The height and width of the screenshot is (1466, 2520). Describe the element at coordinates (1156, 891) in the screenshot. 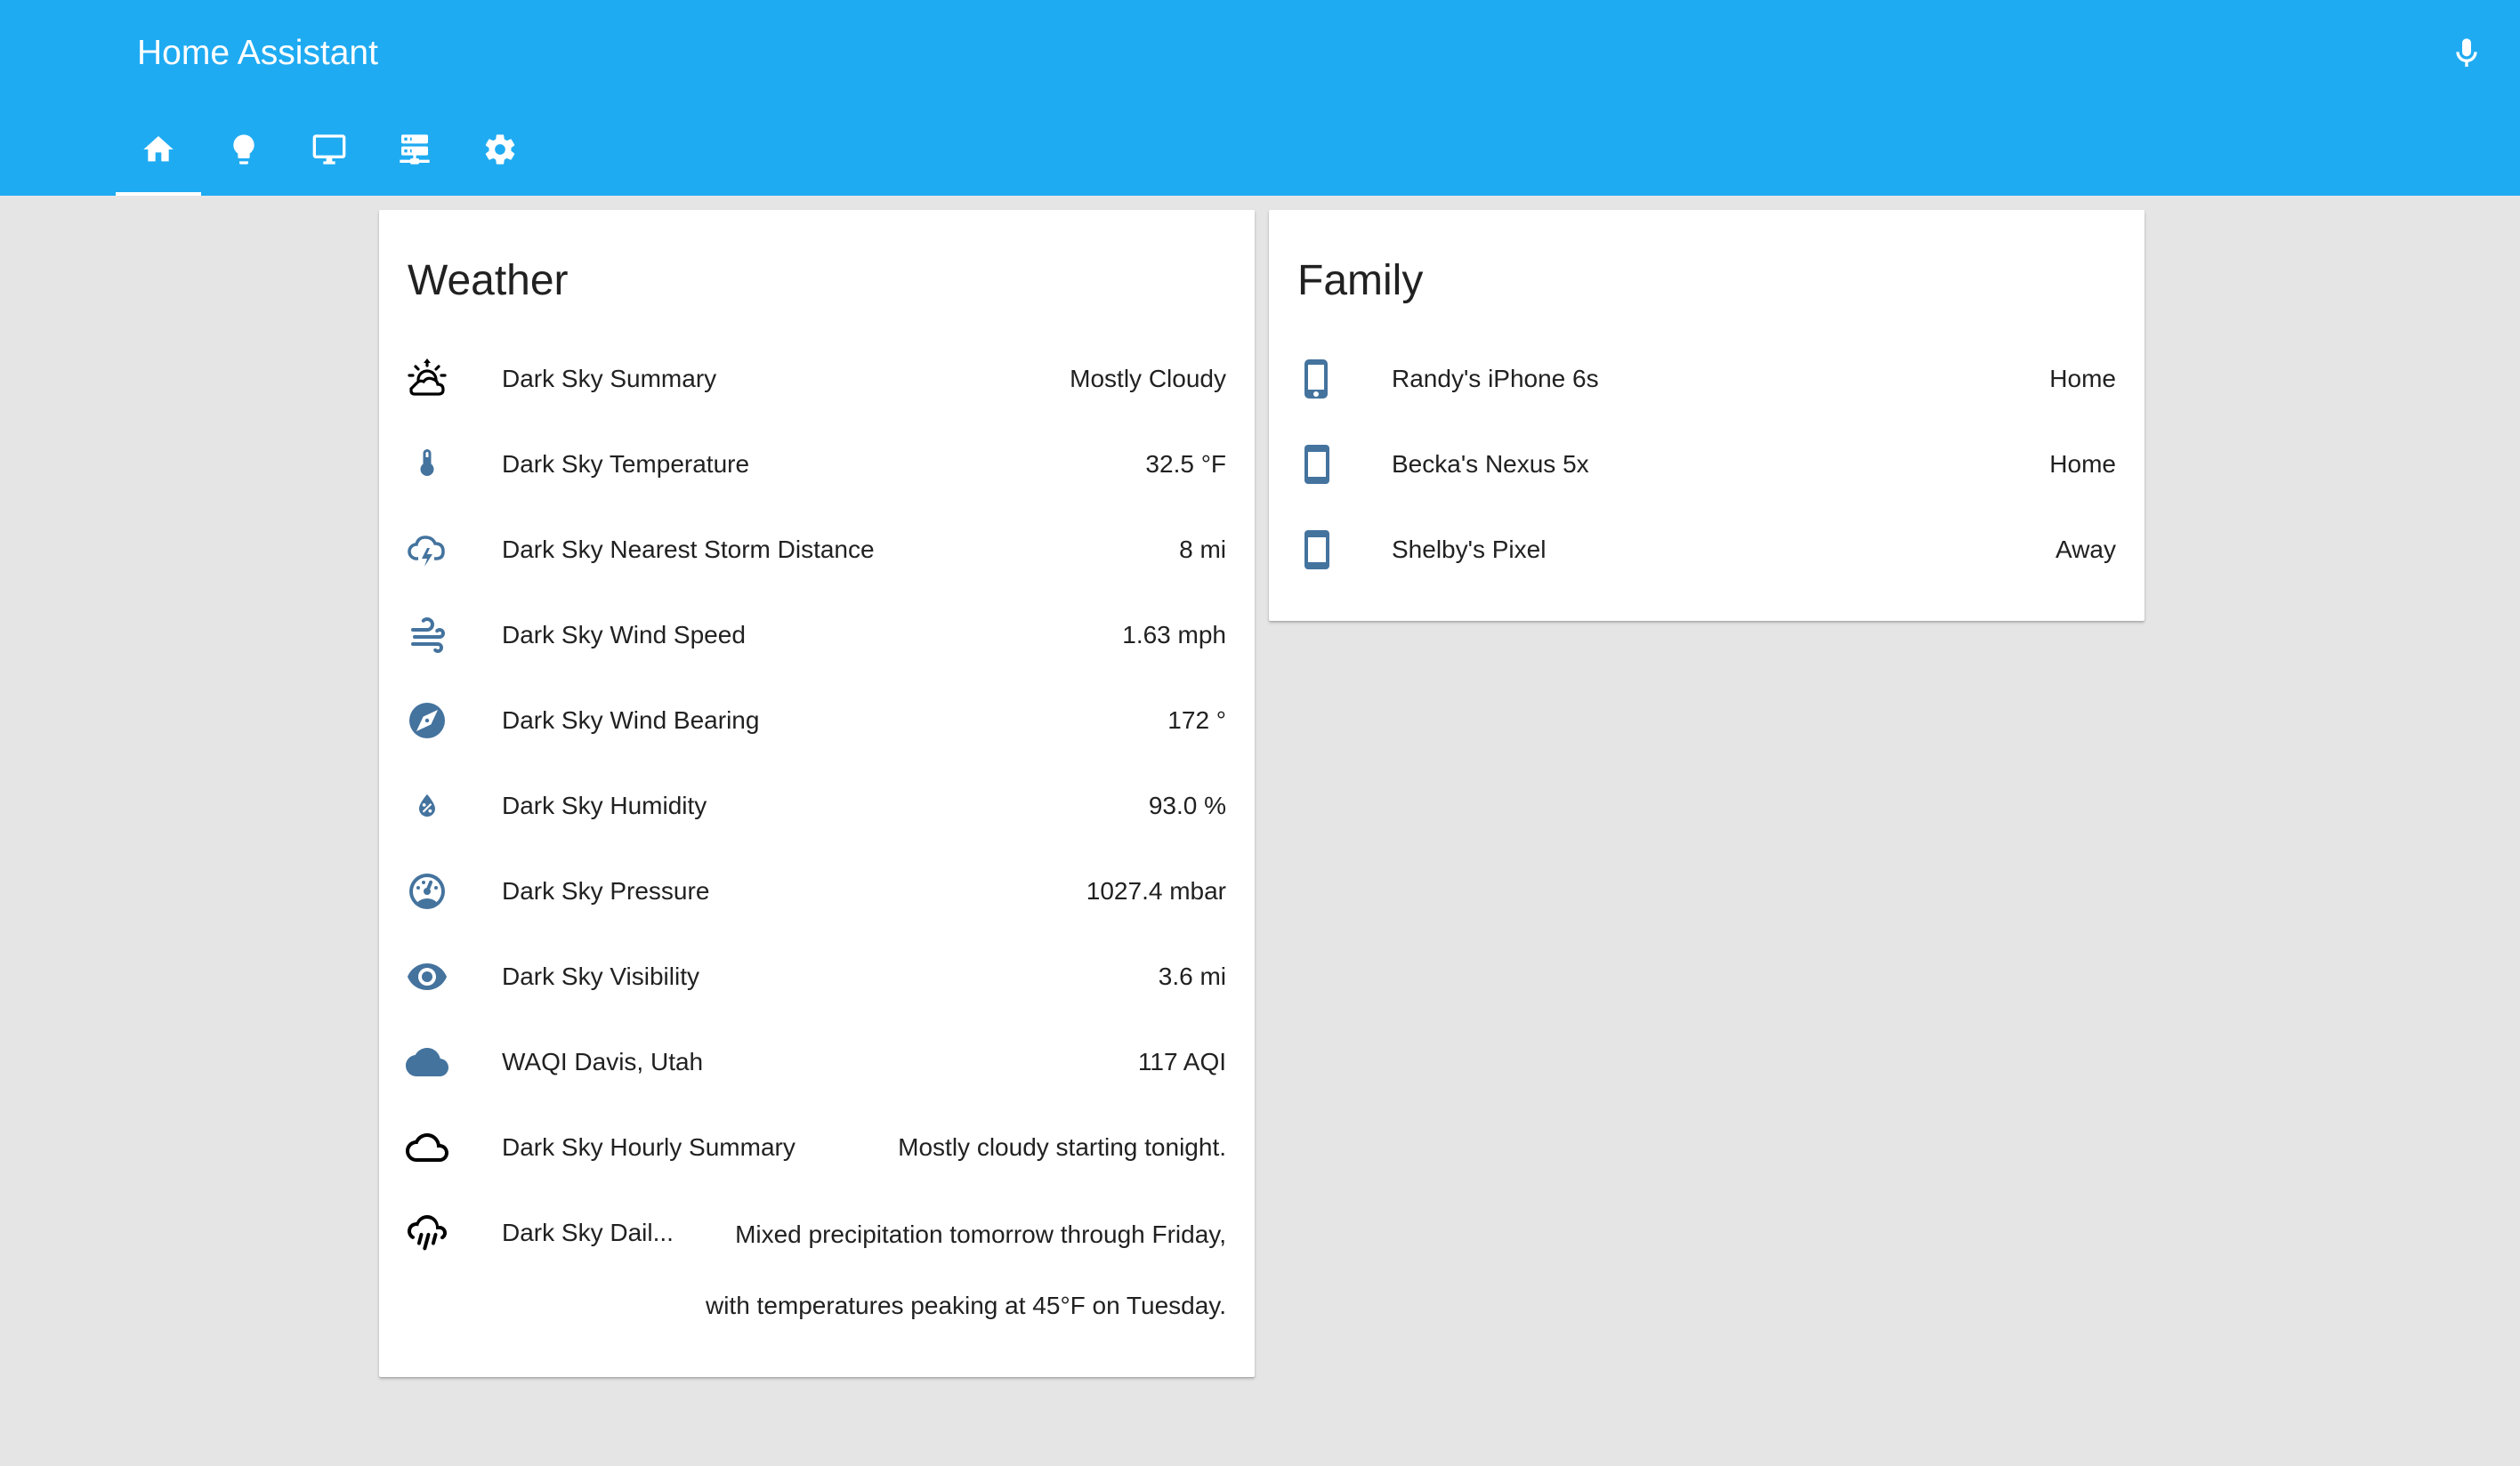

I see `entity-state: 1027.4 mbar` at that location.